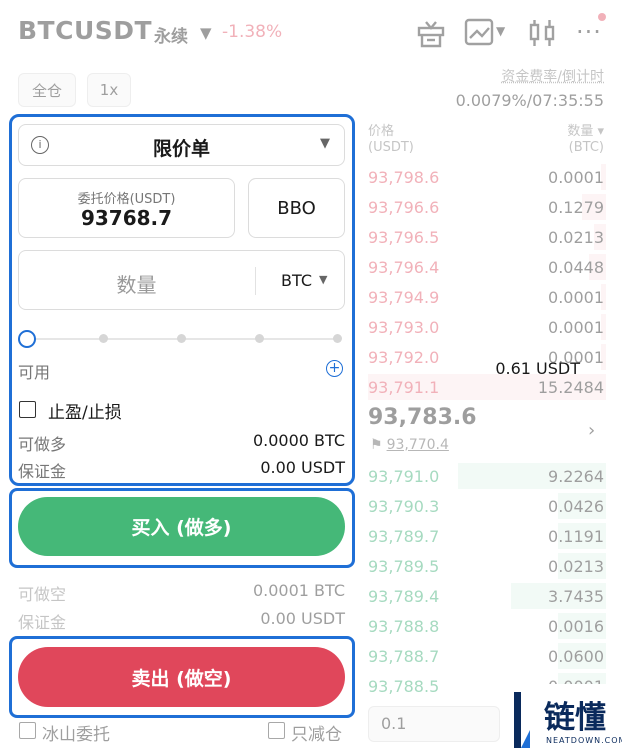 The image size is (622, 754). I want to click on bid-qty: 0.0426, so click(576, 506).